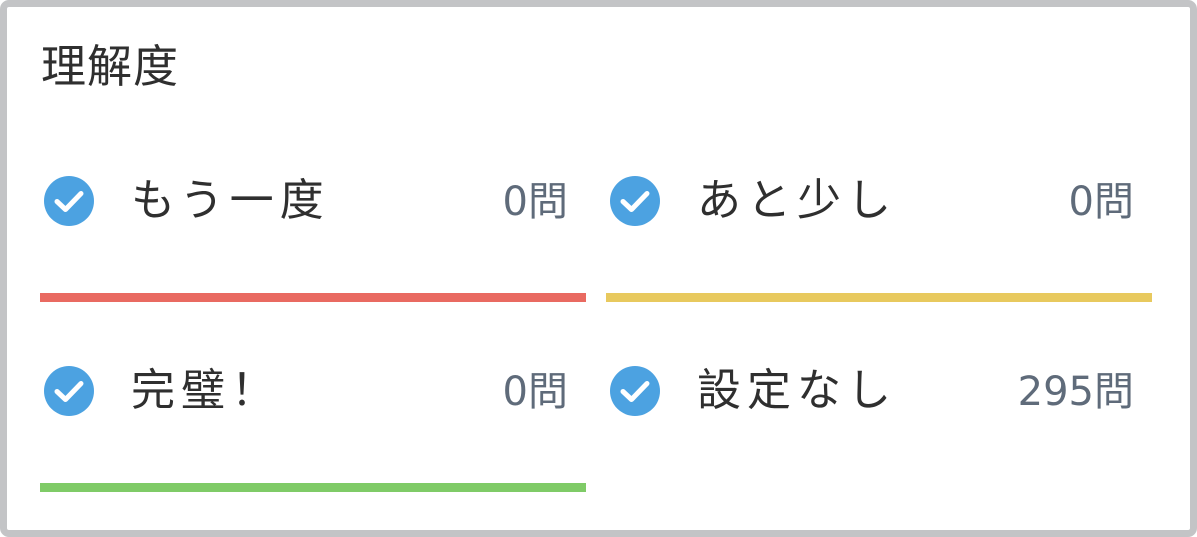  Describe the element at coordinates (313, 228) in the screenshot. I see `understanding-item-again: もう一度 0問` at that location.